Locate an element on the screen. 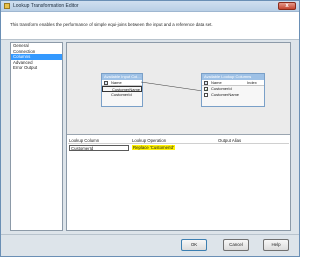 Image resolution: width=320 pixels, height=257 pixels. help-button: Help is located at coordinates (276, 245).